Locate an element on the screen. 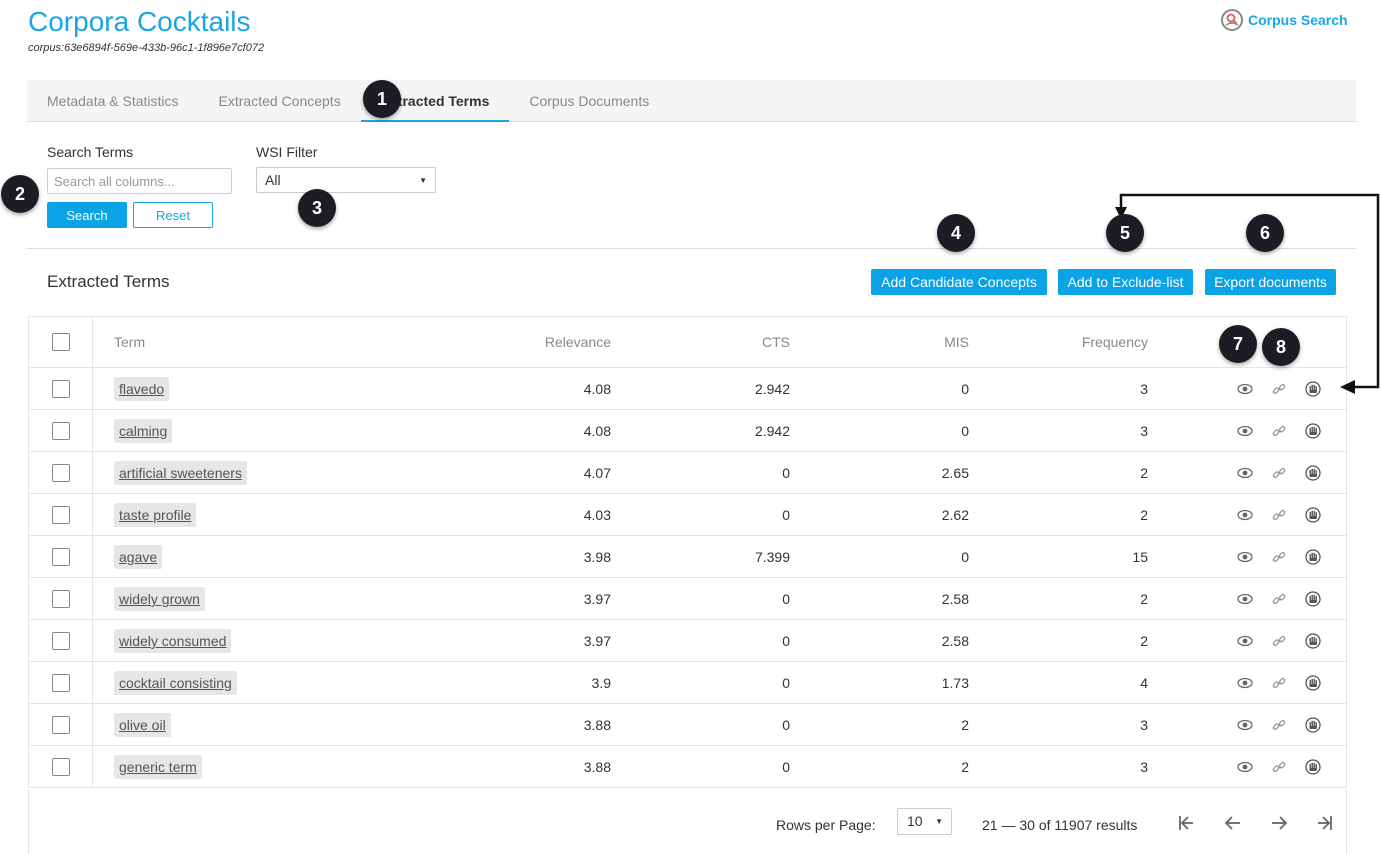  previous-page-icon is located at coordinates (1233, 823).